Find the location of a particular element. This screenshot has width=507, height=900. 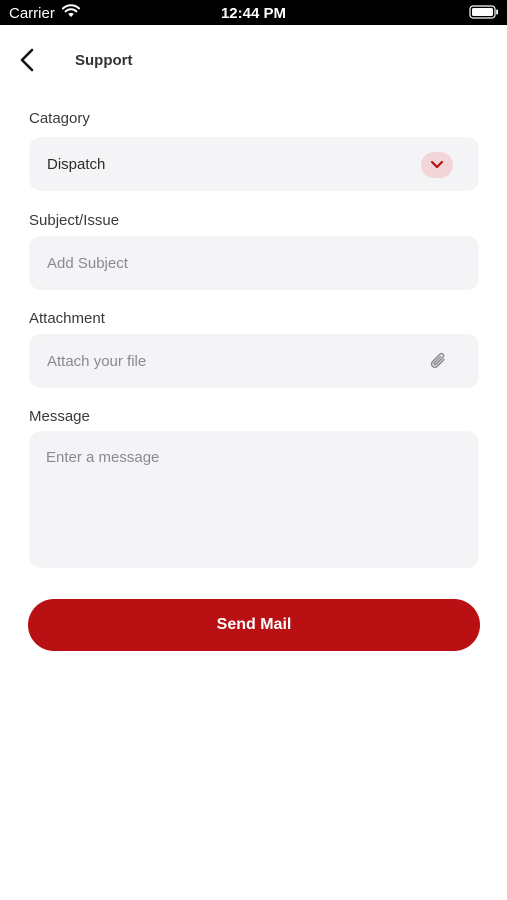

message-label: Message is located at coordinates (59, 416).